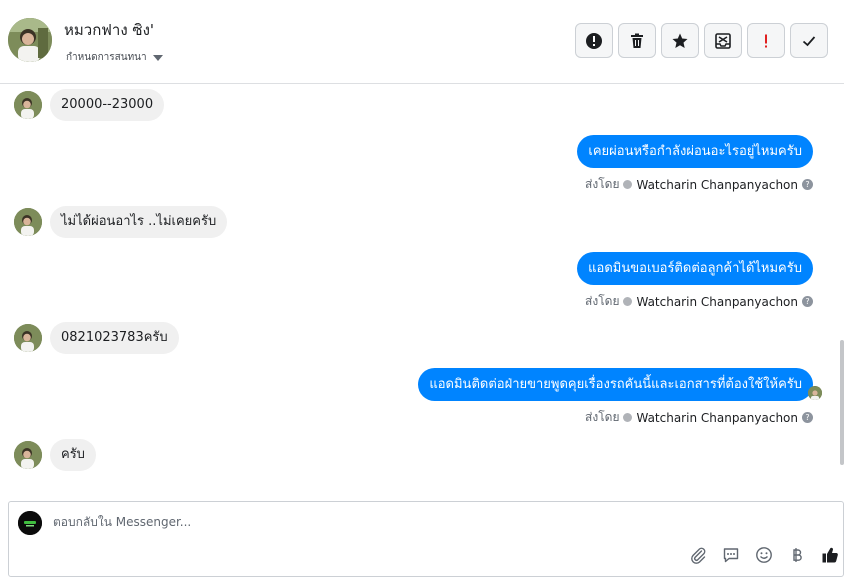 Image resolution: width=844 pixels, height=579 pixels. I want to click on caret-down-icon, so click(157, 57).